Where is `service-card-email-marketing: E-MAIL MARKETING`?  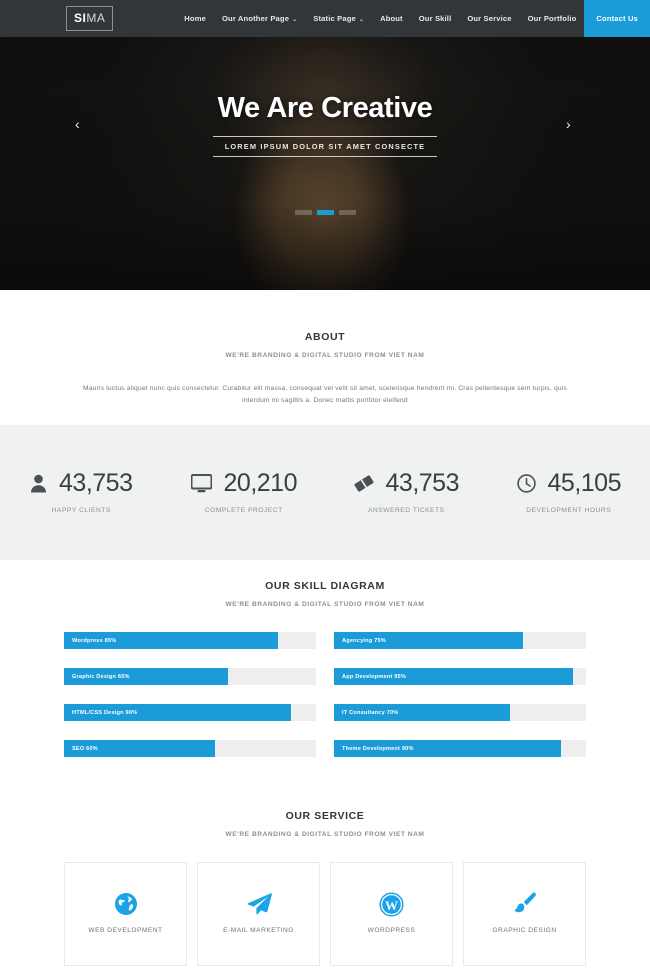 service-card-email-marketing: E-MAIL MARKETING is located at coordinates (258, 914).